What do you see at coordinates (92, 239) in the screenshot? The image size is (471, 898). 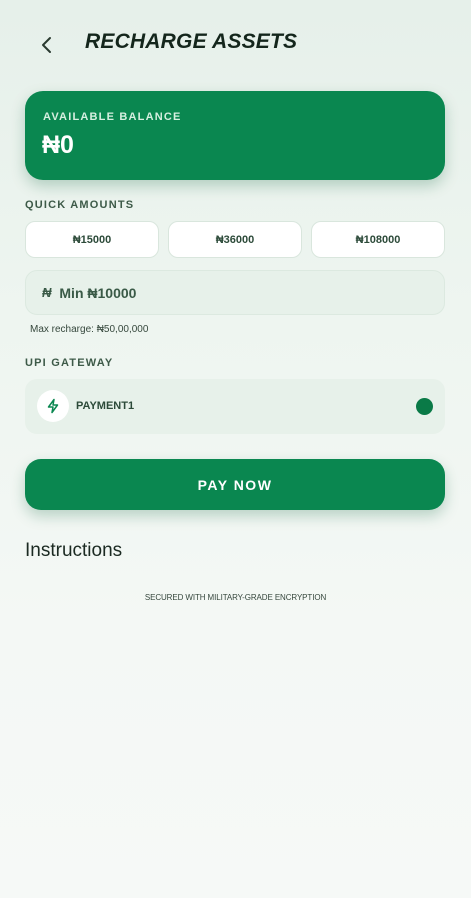 I see `quick-amount-15000-button: ₦15000` at bounding box center [92, 239].